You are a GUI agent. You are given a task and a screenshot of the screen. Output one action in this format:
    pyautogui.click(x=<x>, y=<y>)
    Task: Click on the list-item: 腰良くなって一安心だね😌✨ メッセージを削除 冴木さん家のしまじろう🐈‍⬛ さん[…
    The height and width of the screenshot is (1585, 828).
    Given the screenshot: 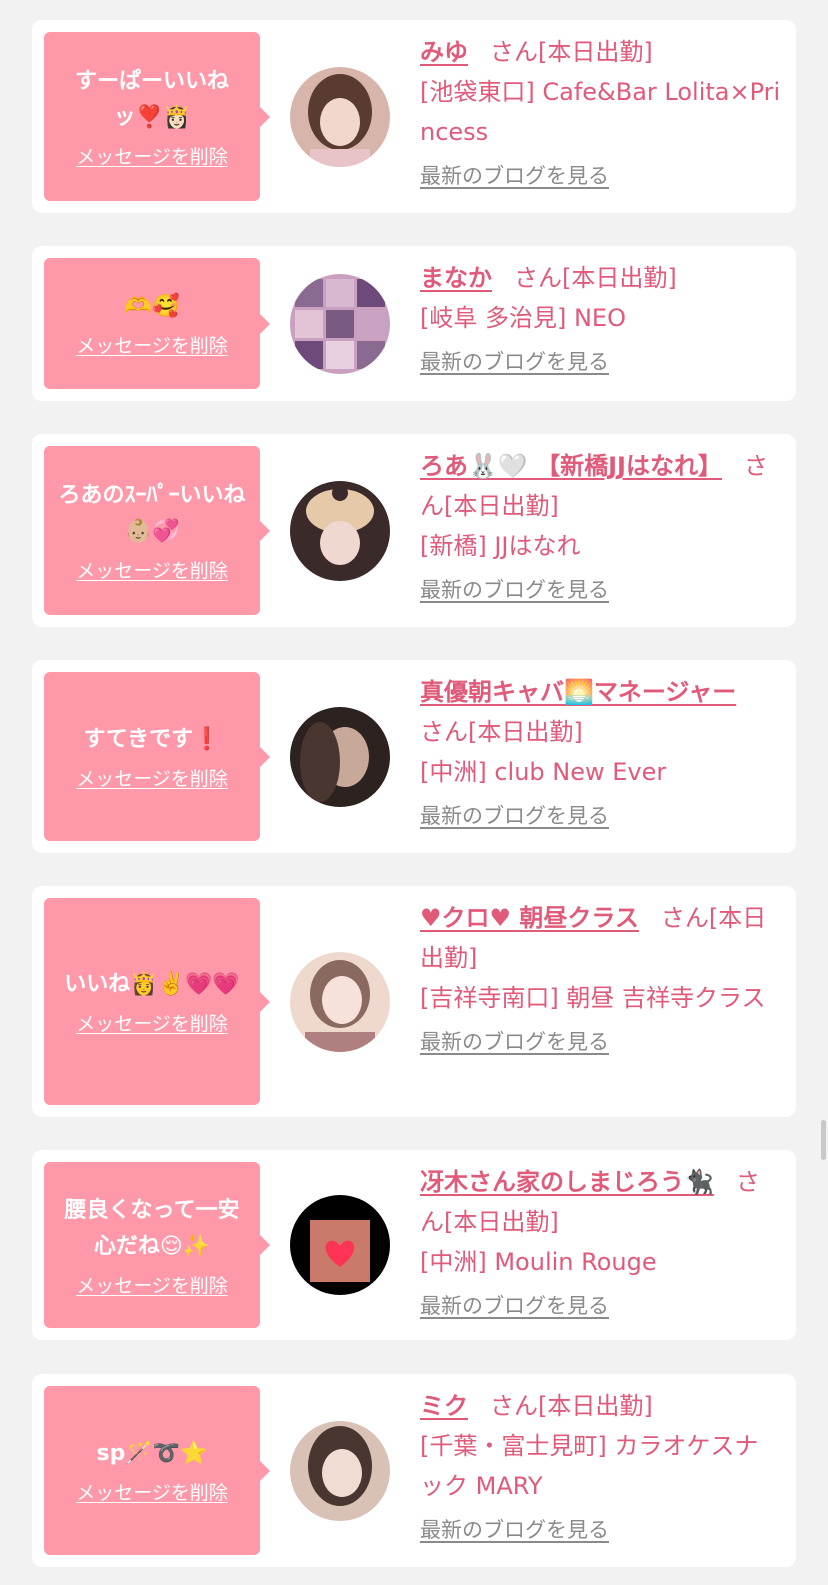 What is the action you would take?
    pyautogui.click(x=414, y=1245)
    